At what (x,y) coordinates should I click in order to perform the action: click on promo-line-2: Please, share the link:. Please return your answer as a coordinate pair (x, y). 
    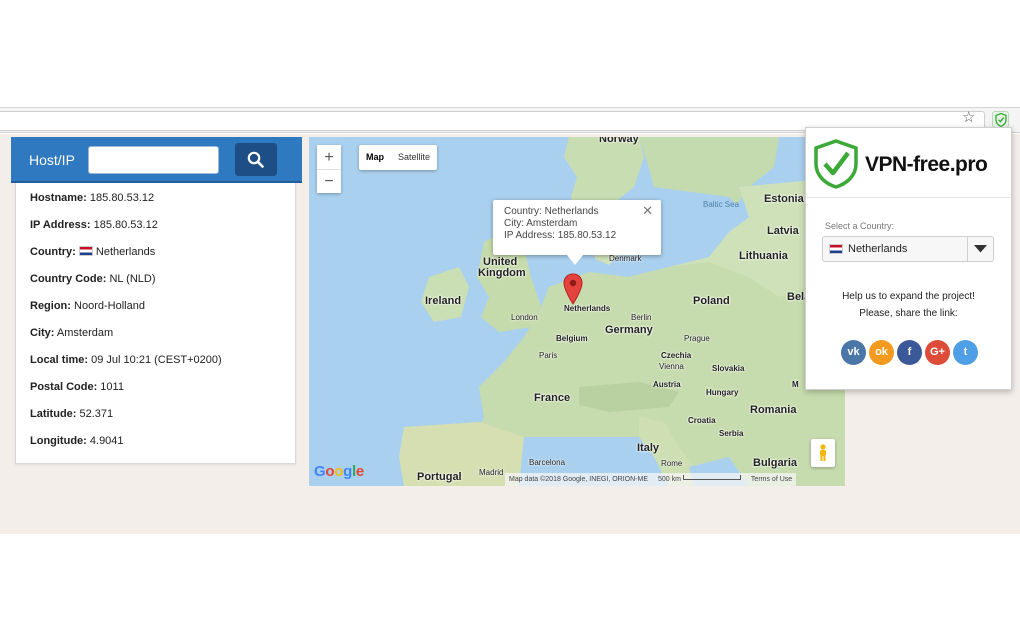
    Looking at the image, I should click on (908, 313).